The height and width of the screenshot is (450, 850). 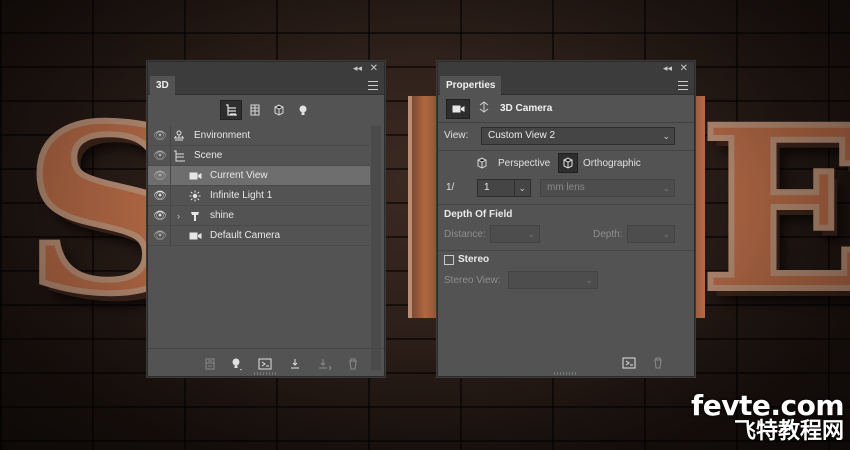 What do you see at coordinates (700, 207) in the screenshot?
I see `letter-fragment-right` at bounding box center [700, 207].